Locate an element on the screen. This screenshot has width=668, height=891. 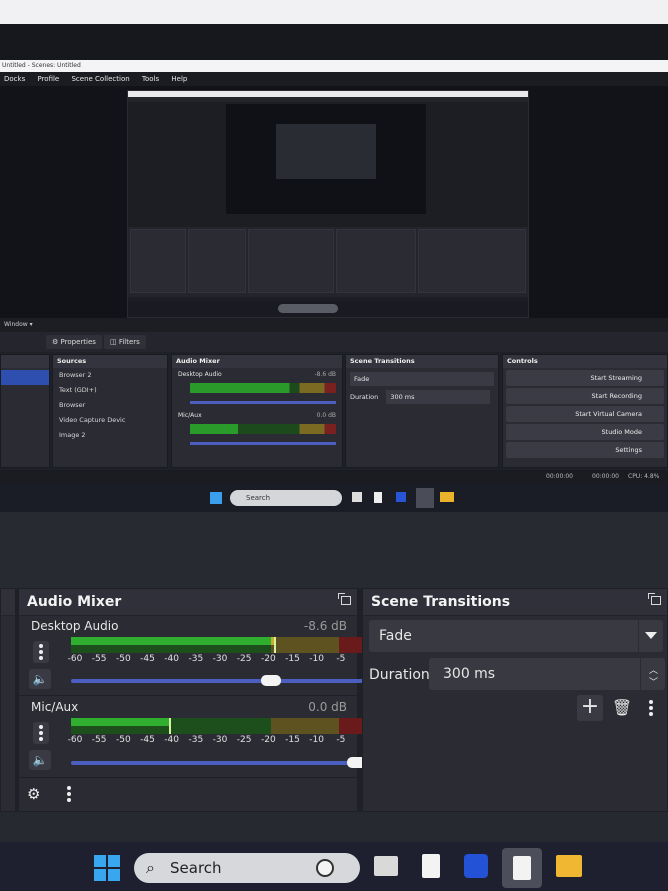
background-gap is located at coordinates (334, 550).